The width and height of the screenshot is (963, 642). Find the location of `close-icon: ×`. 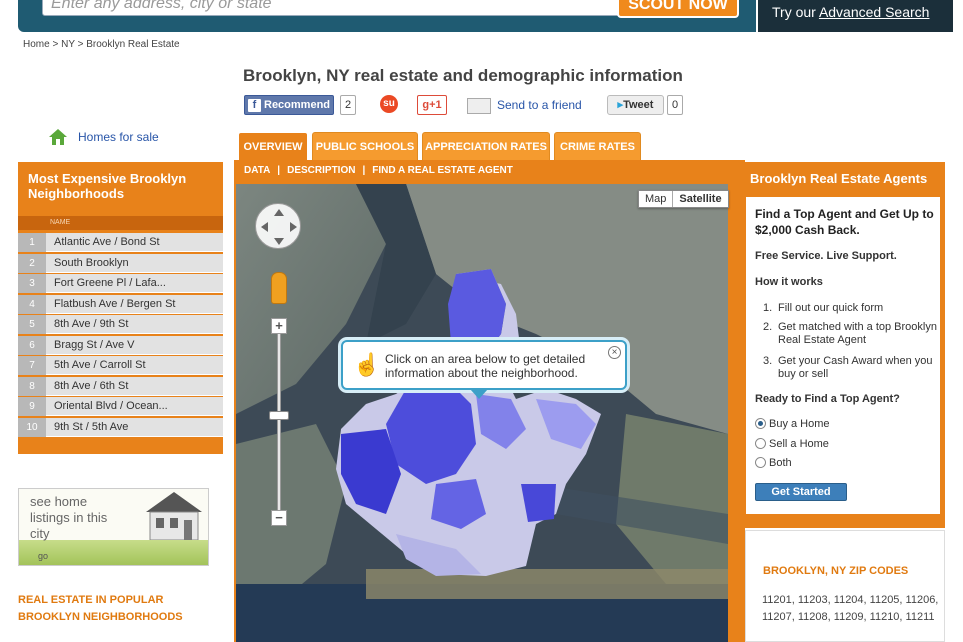

close-icon: × is located at coordinates (614, 352).